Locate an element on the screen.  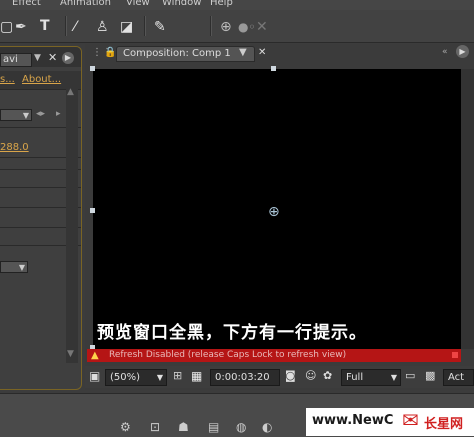
menu-effect: Effect is located at coordinates (26, 4).